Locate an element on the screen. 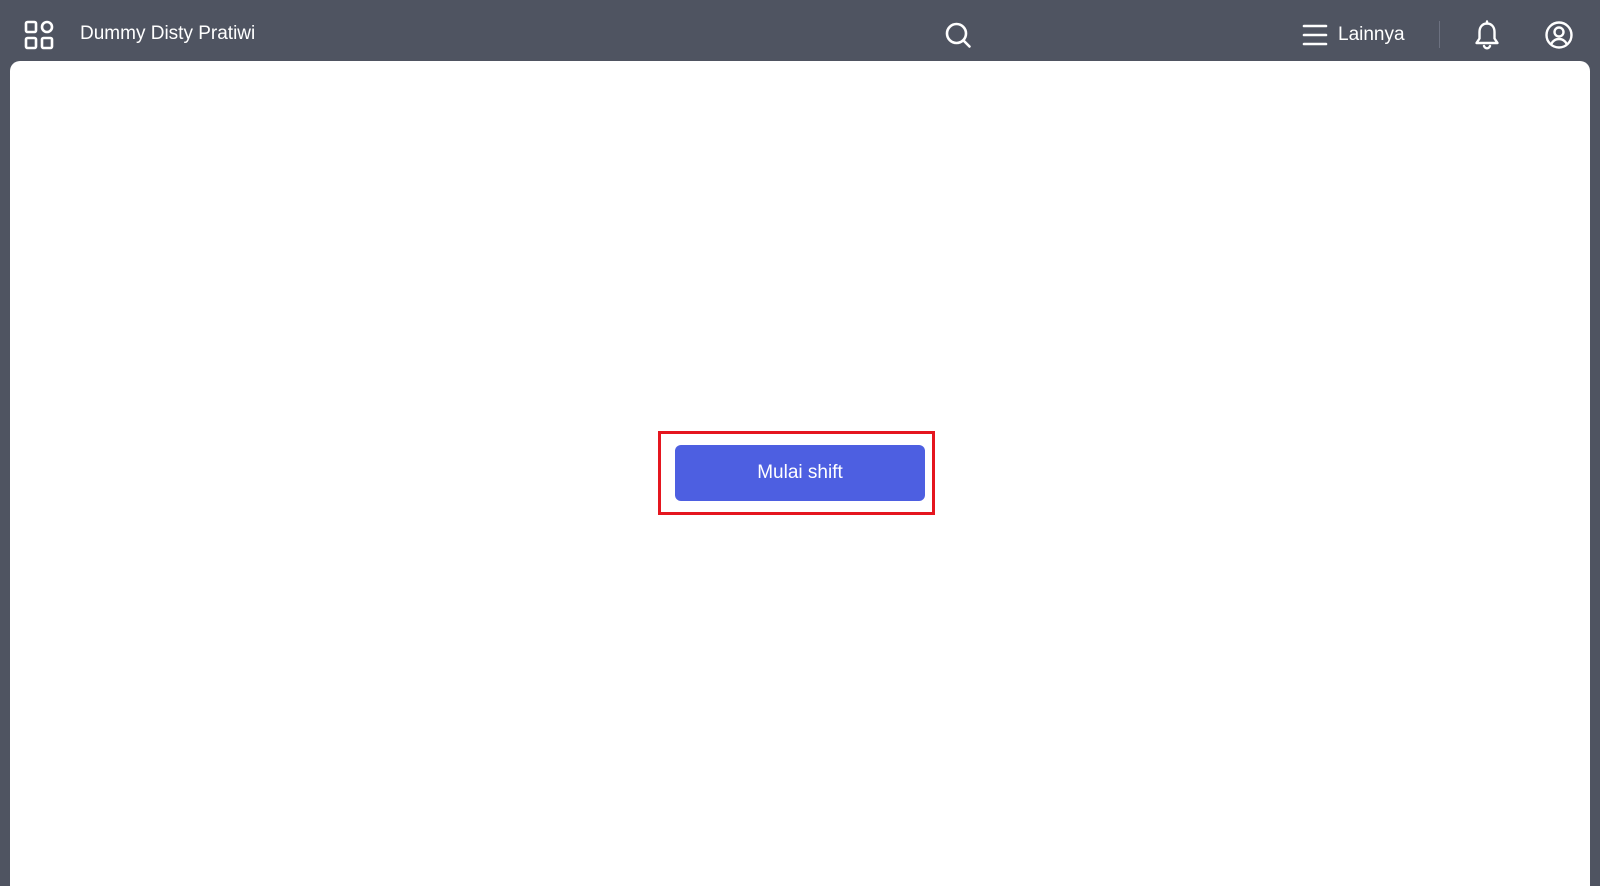 Image resolution: width=1600 pixels, height=886 pixels. more-menu-label: Lainnya is located at coordinates (1371, 34).